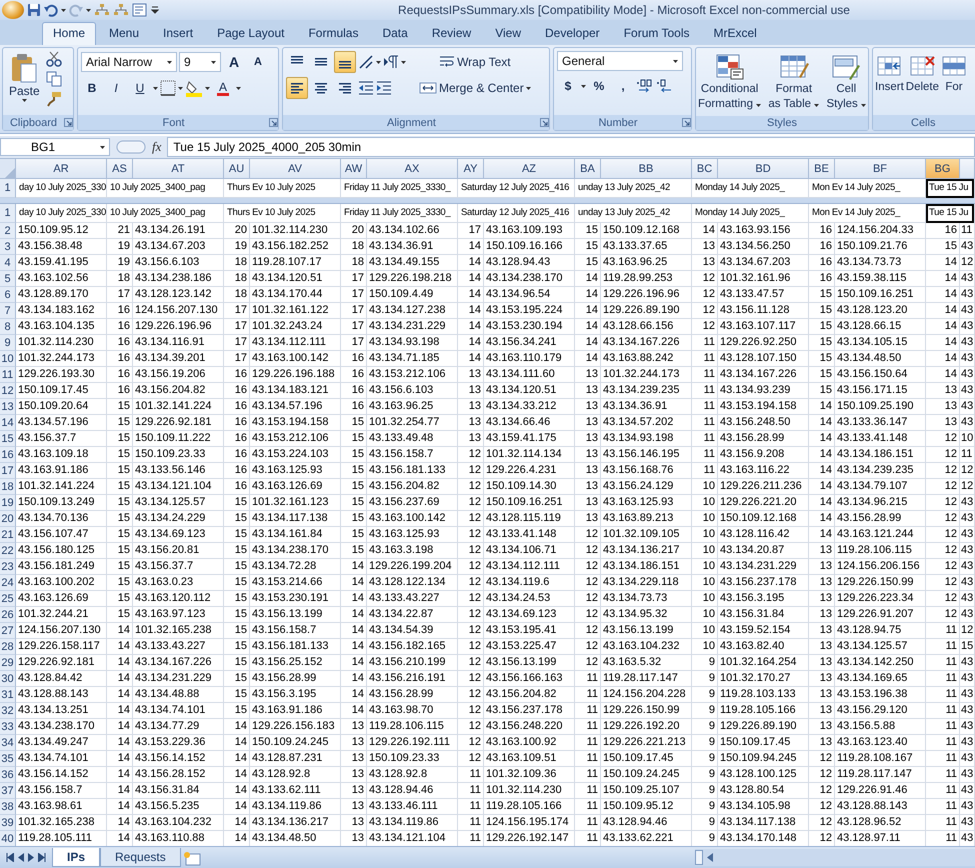  Describe the element at coordinates (8, 759) in the screenshot. I see `row-header: 35` at that location.